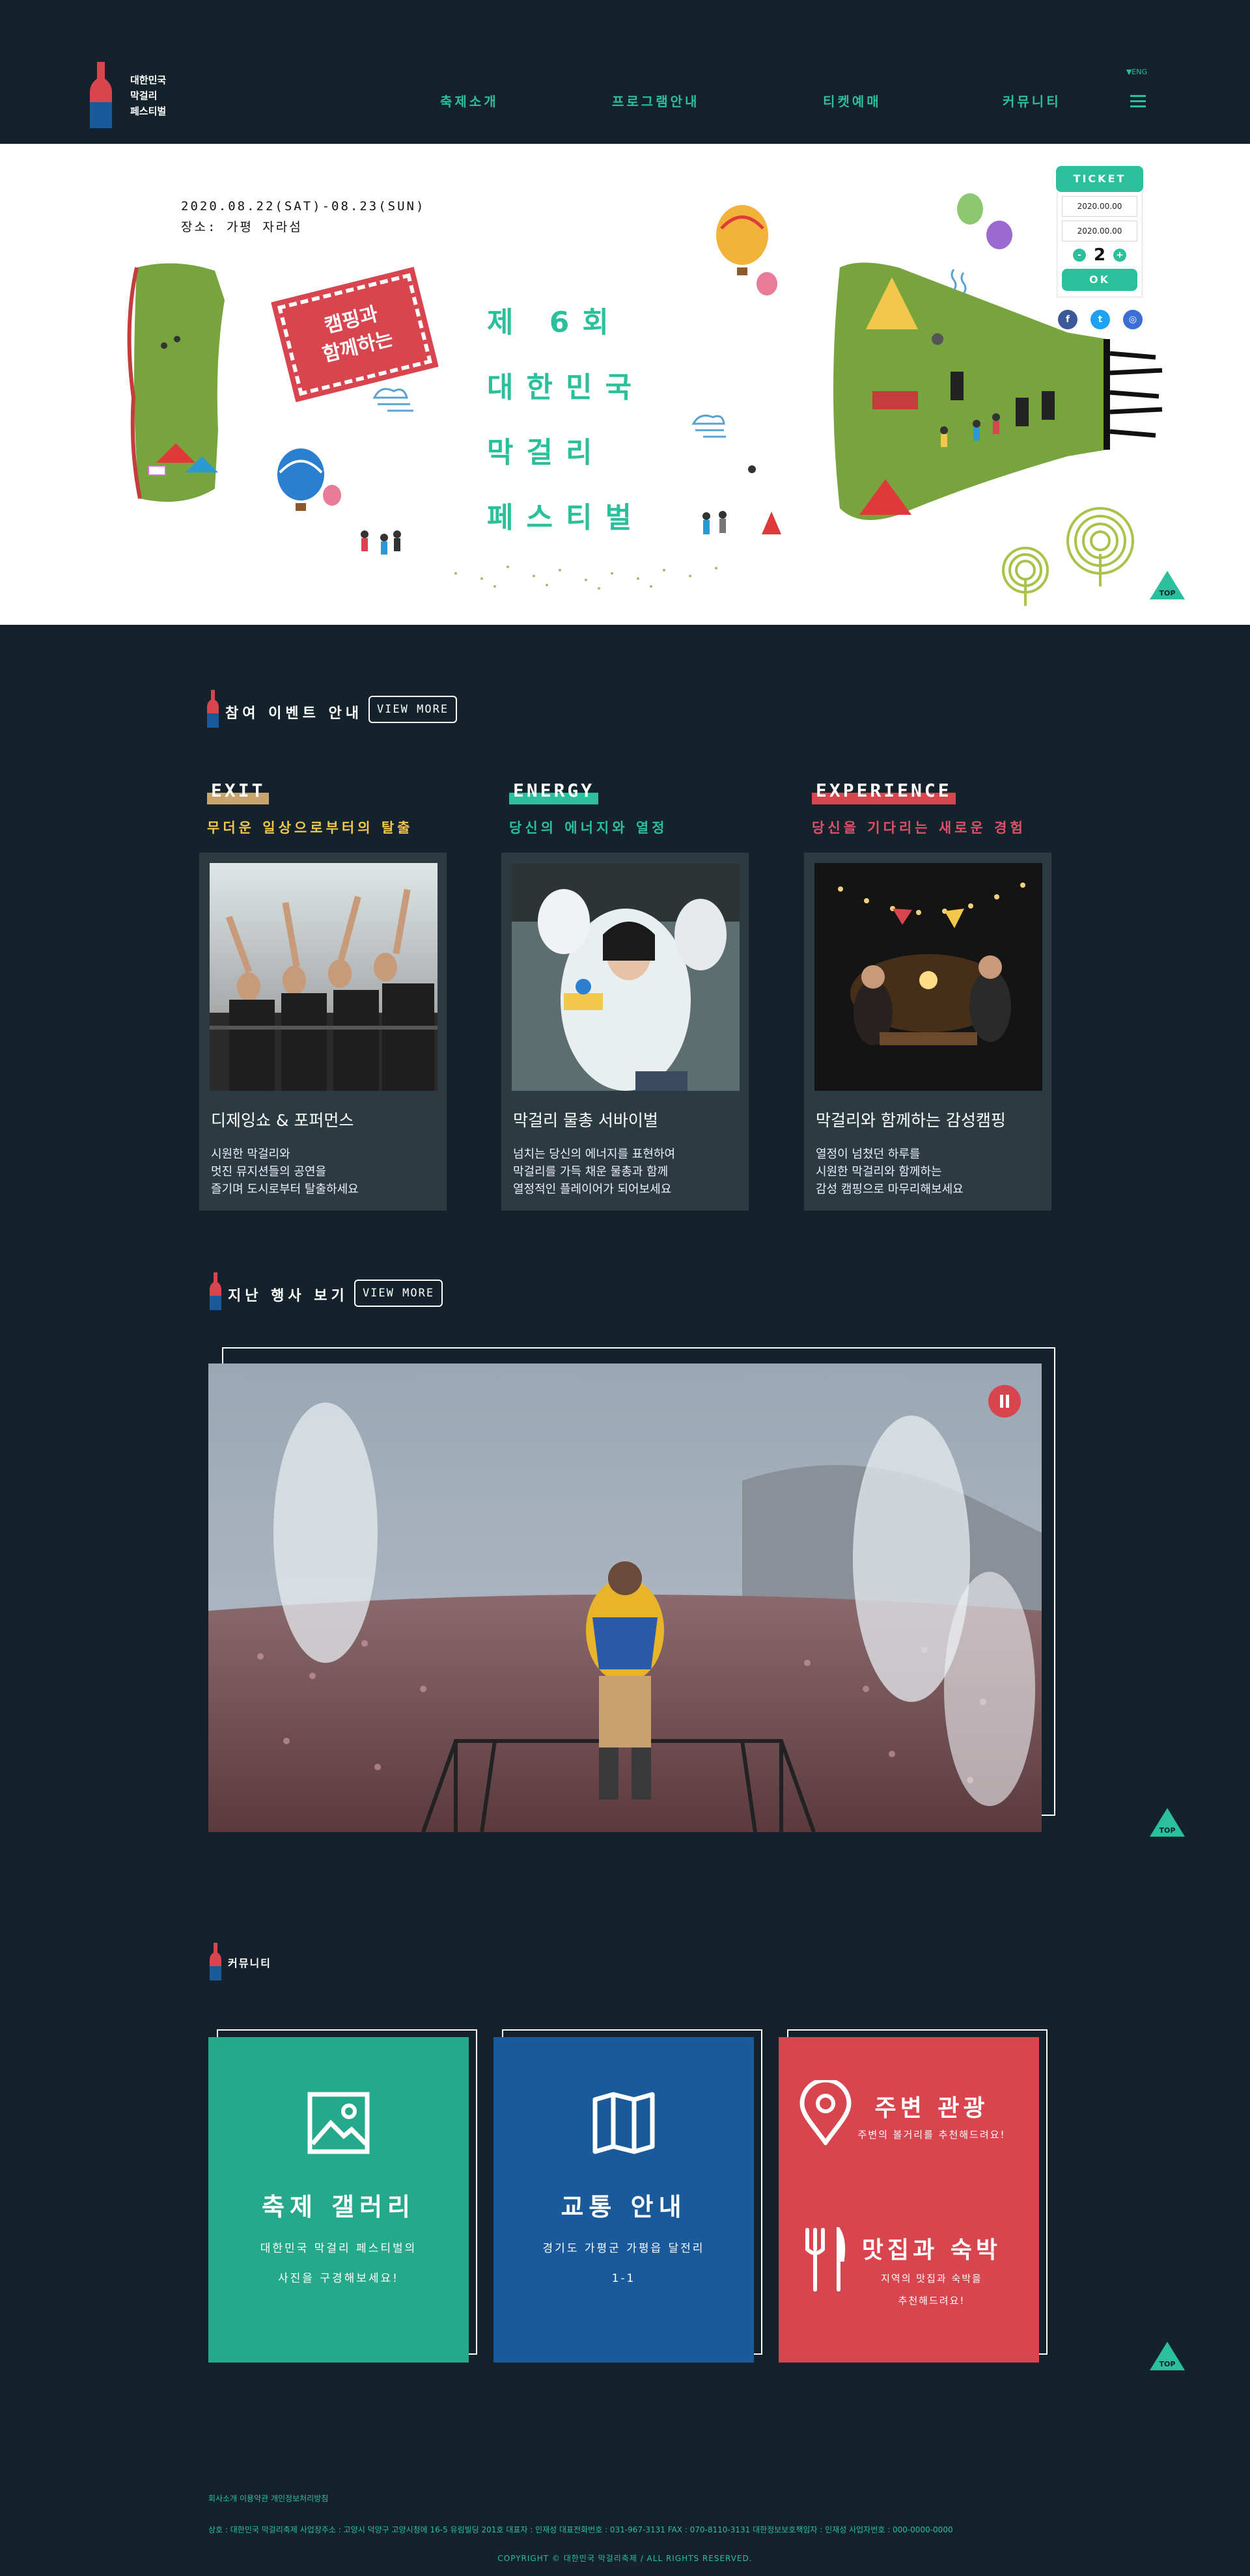  Describe the element at coordinates (412, 710) in the screenshot. I see `events-view-more-button: VIEW MORE` at that location.